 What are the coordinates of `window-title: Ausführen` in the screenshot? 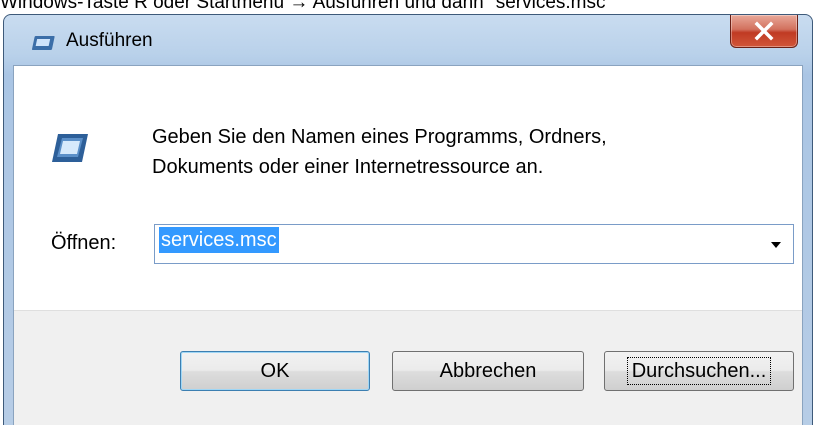 It's located at (109, 40).